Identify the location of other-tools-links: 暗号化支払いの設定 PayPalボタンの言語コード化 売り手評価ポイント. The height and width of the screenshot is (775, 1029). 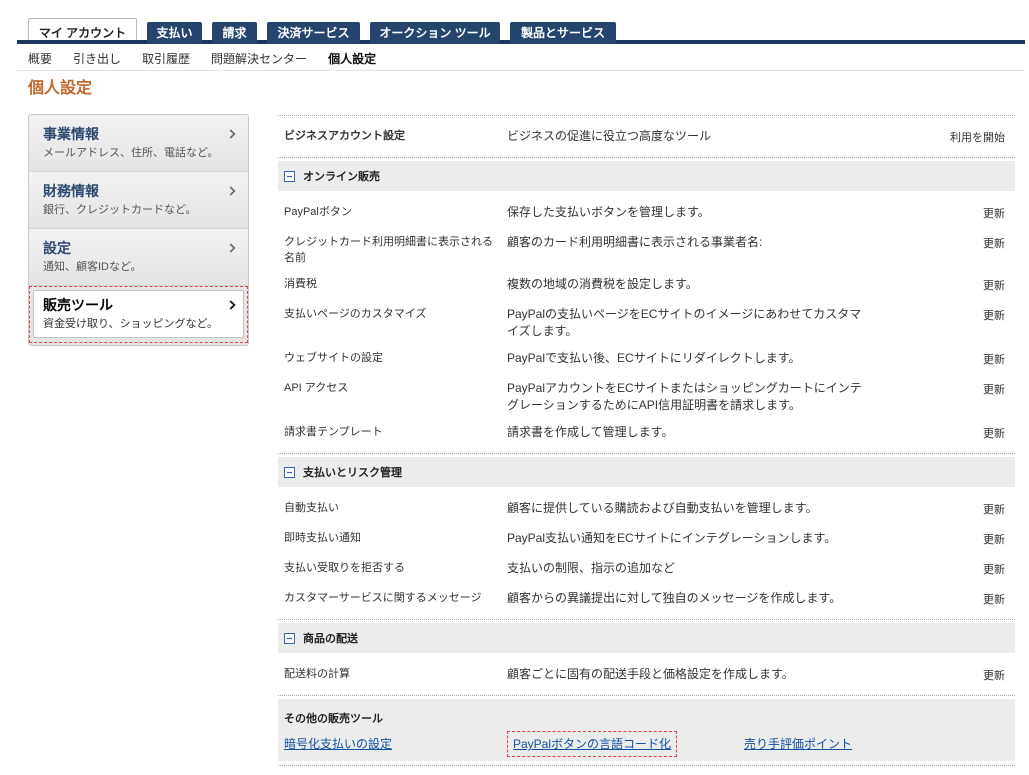
(649, 744).